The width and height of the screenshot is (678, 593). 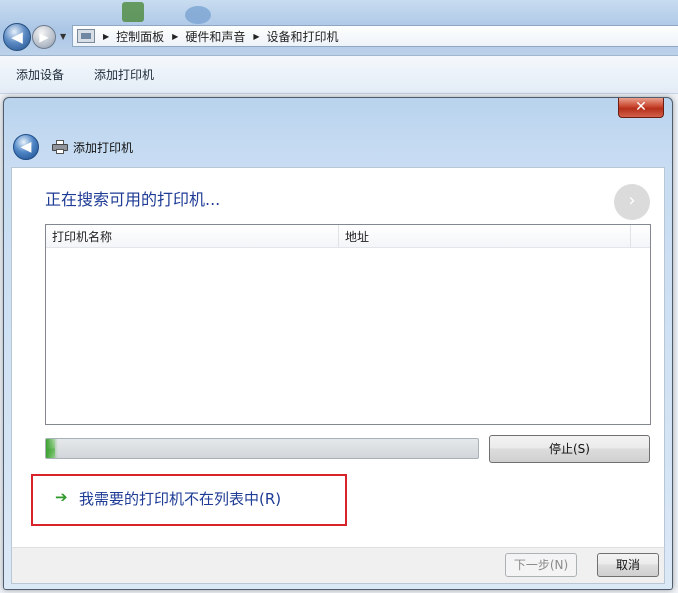 What do you see at coordinates (628, 565) in the screenshot?
I see `cancel-button: 取消` at bounding box center [628, 565].